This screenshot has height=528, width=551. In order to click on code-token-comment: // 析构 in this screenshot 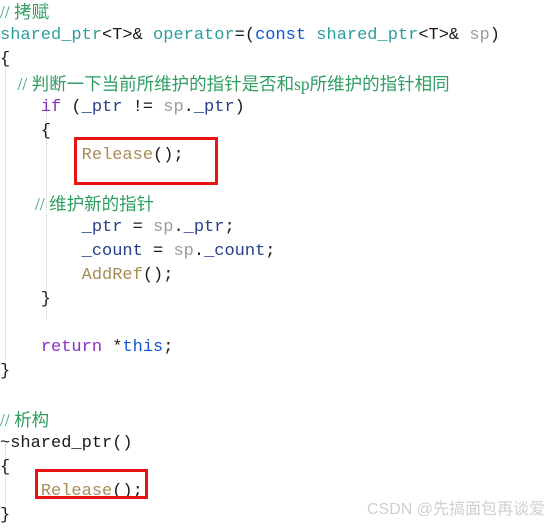, I will do `click(25, 420)`.